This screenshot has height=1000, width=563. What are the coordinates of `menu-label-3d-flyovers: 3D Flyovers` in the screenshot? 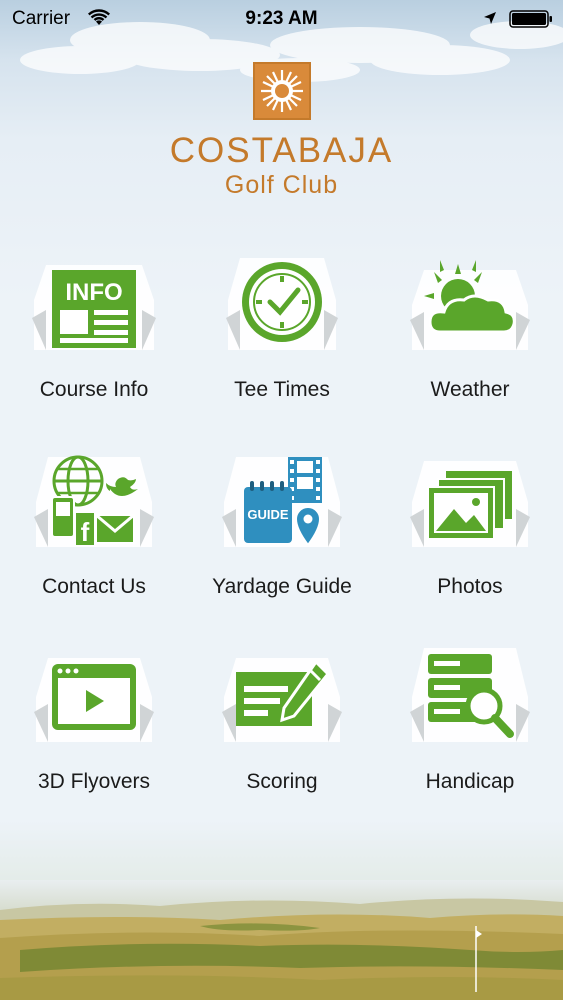 It's located at (94, 781).